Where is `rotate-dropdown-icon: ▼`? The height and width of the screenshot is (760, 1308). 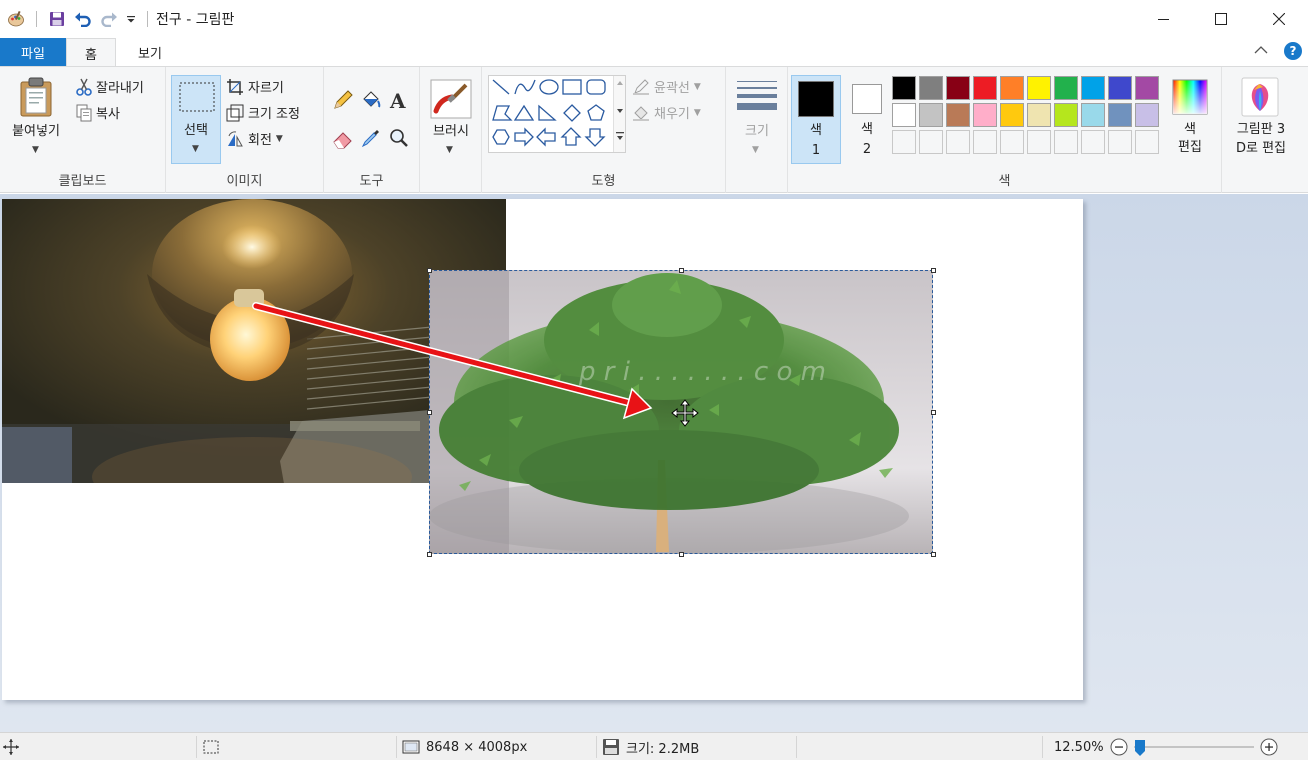 rotate-dropdown-icon: ▼ is located at coordinates (279, 139).